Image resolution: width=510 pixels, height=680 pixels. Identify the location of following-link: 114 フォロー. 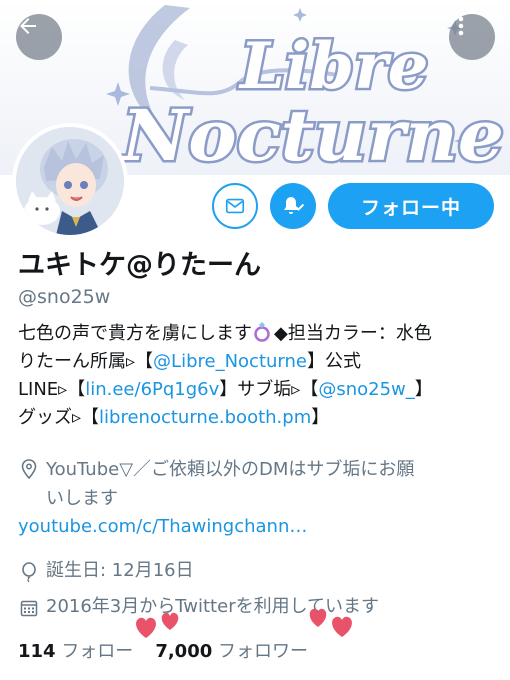
(75, 651).